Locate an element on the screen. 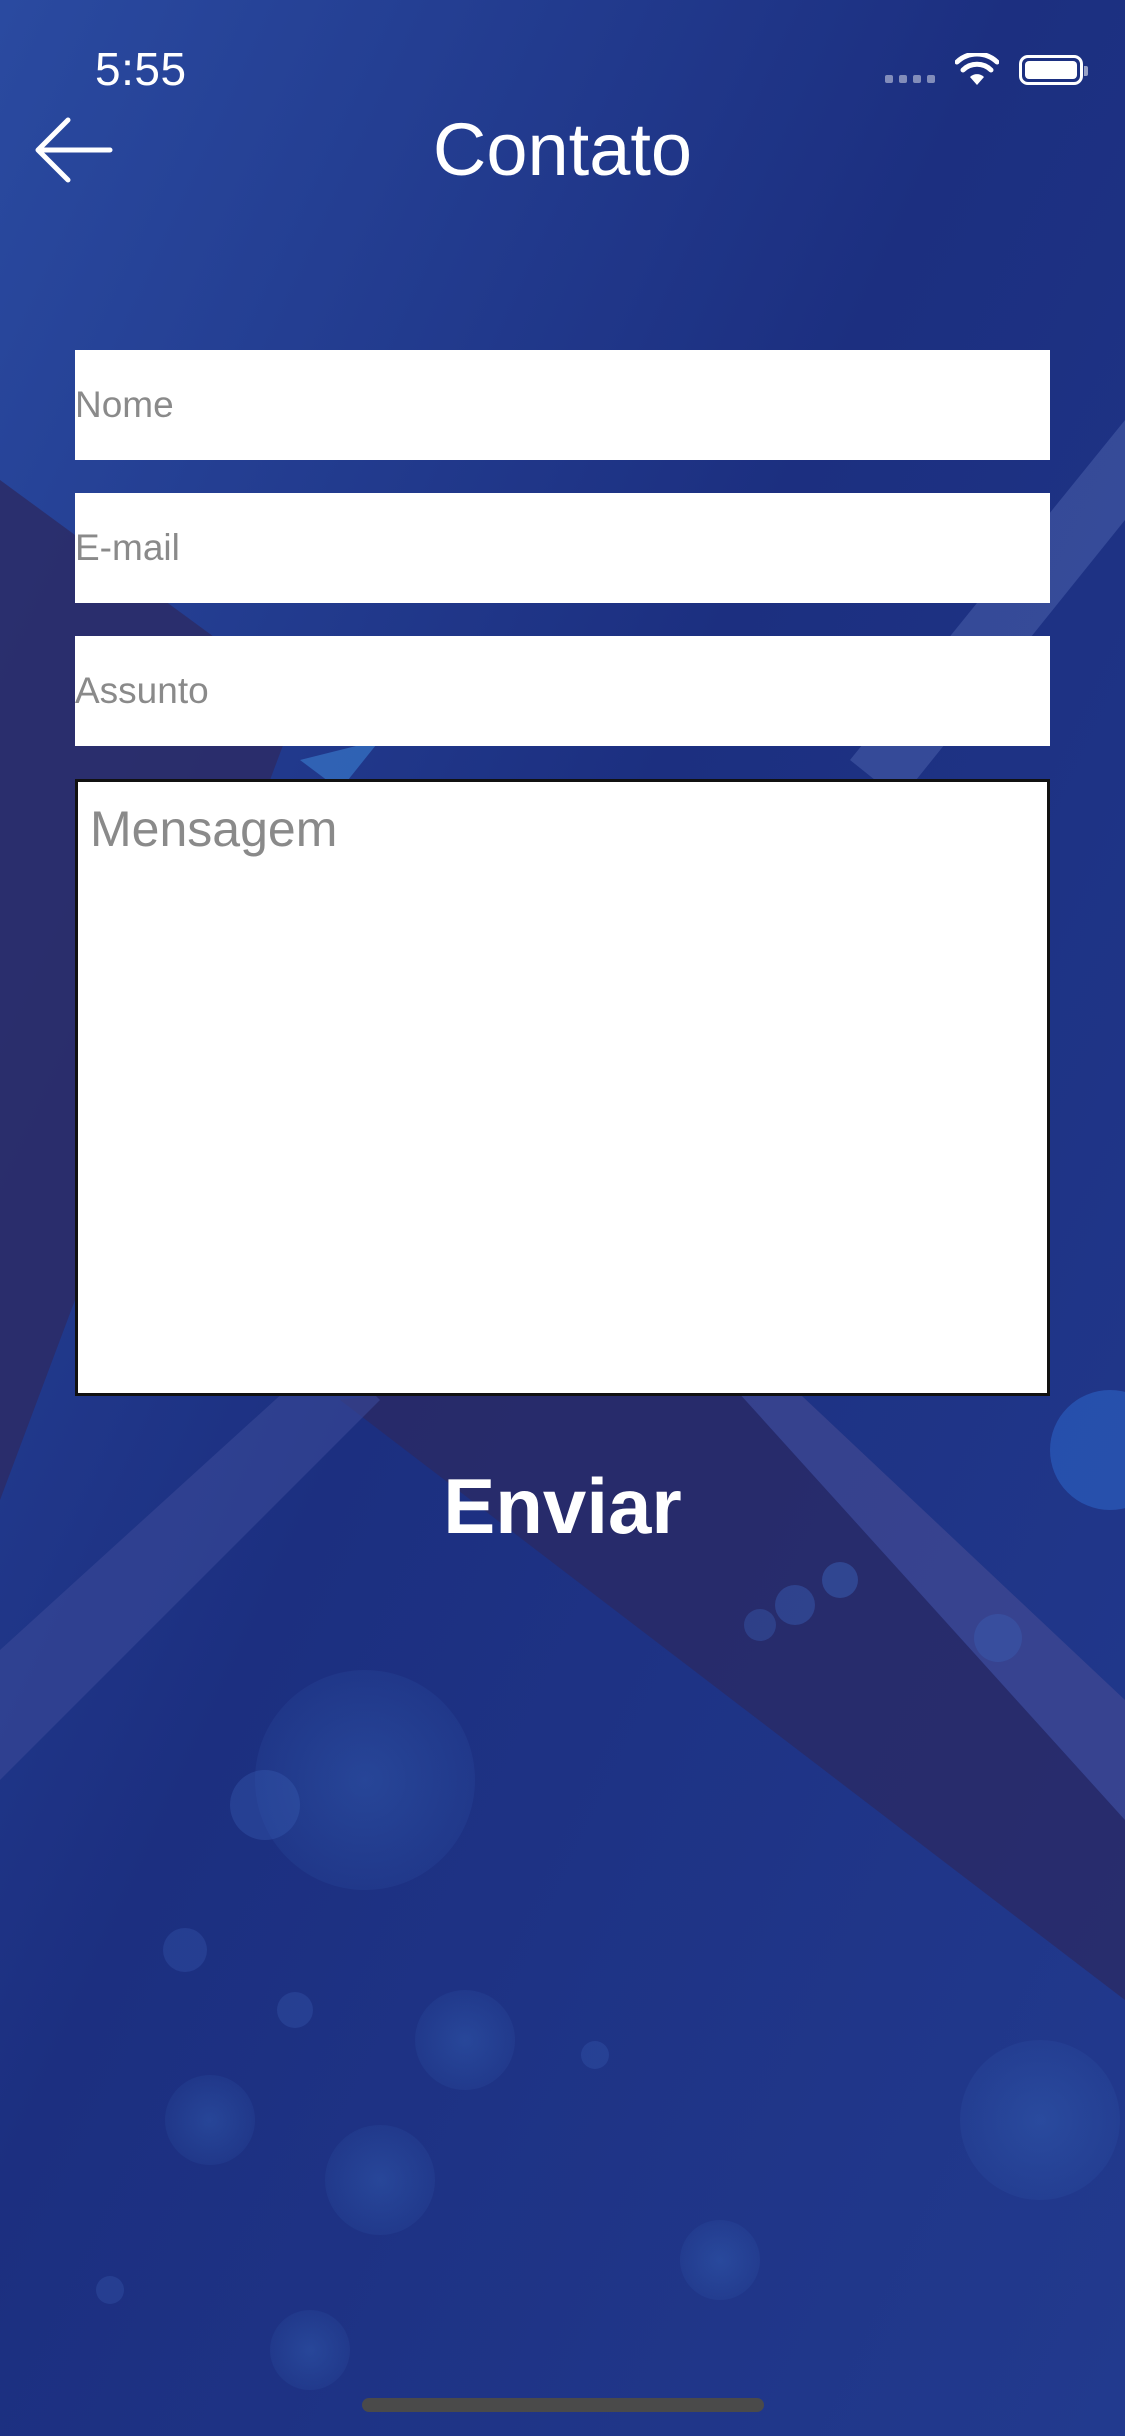  battery-icon is located at coordinates (1053, 70).